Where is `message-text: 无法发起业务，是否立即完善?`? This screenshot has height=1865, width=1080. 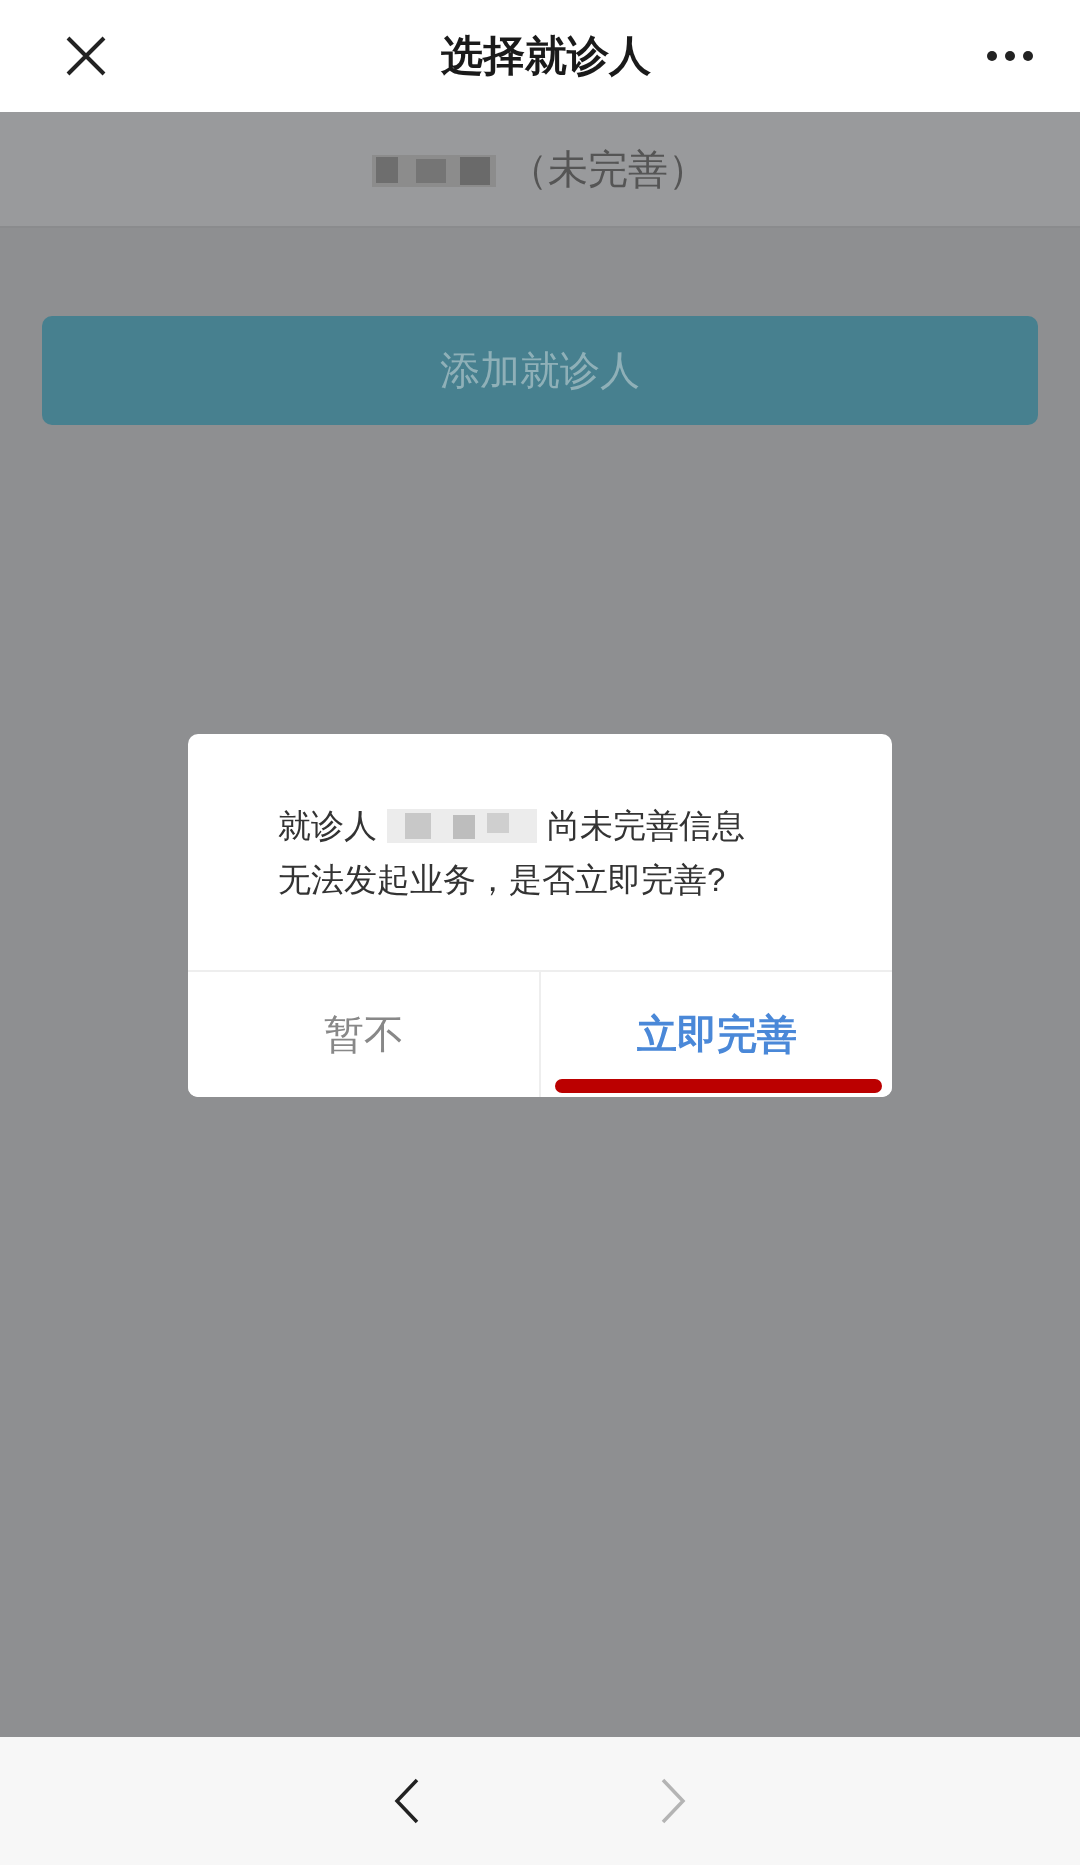 message-text: 无法发起业务，是否立即完善? is located at coordinates (502, 880).